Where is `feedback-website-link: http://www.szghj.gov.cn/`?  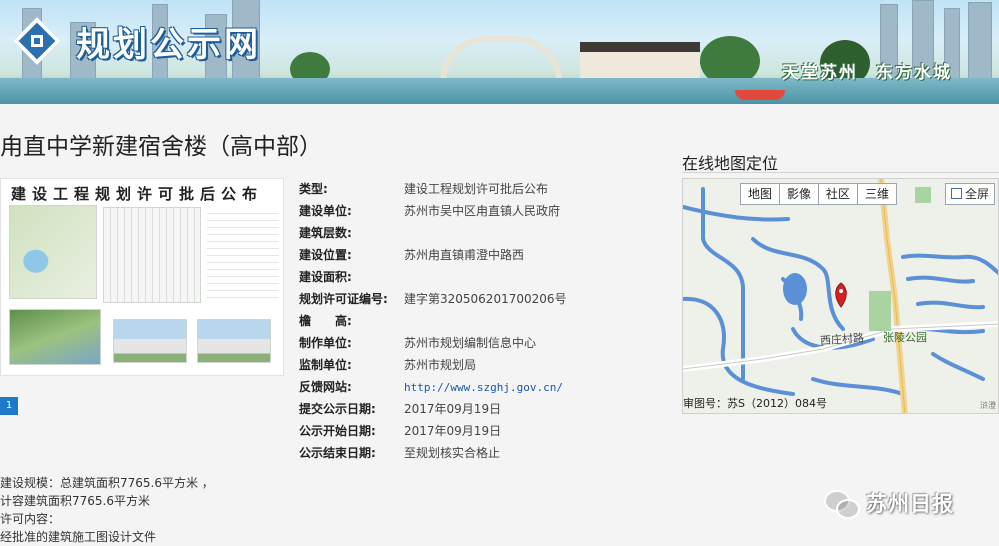 feedback-website-link: http://www.szghj.gov.cn/ is located at coordinates (483, 387).